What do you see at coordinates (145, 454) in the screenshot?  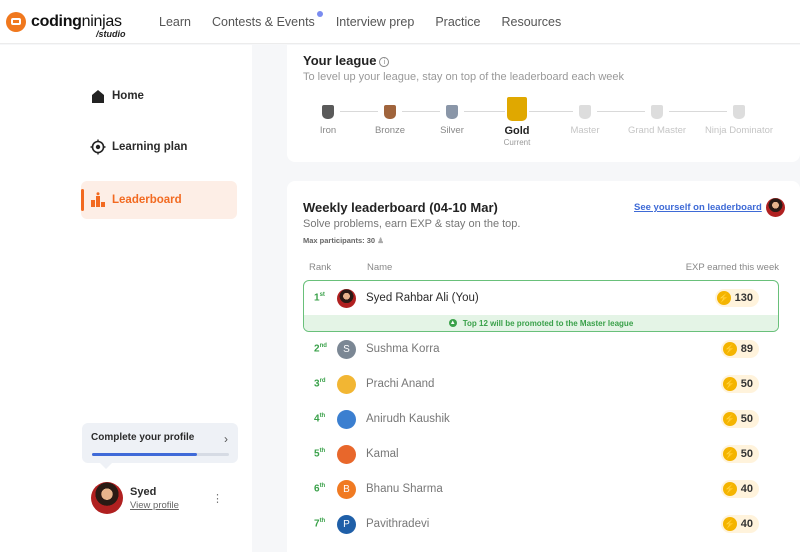 I see `profile-progress-fill` at bounding box center [145, 454].